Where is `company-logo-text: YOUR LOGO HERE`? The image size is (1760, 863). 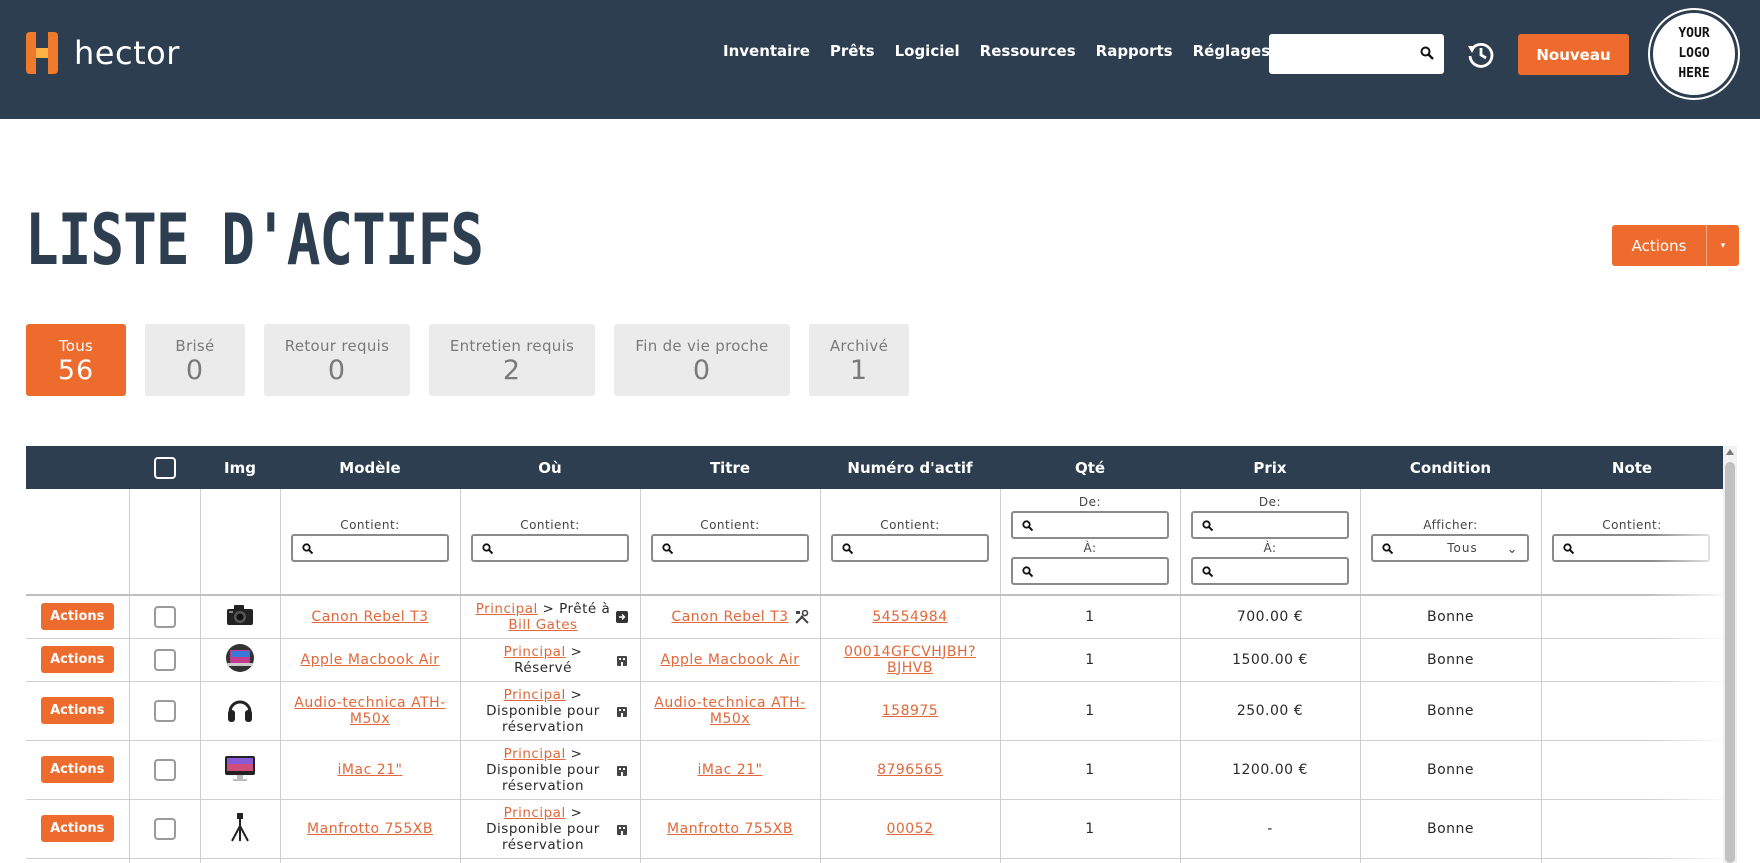
company-logo-text: YOUR LOGO HERE is located at coordinates (1694, 53).